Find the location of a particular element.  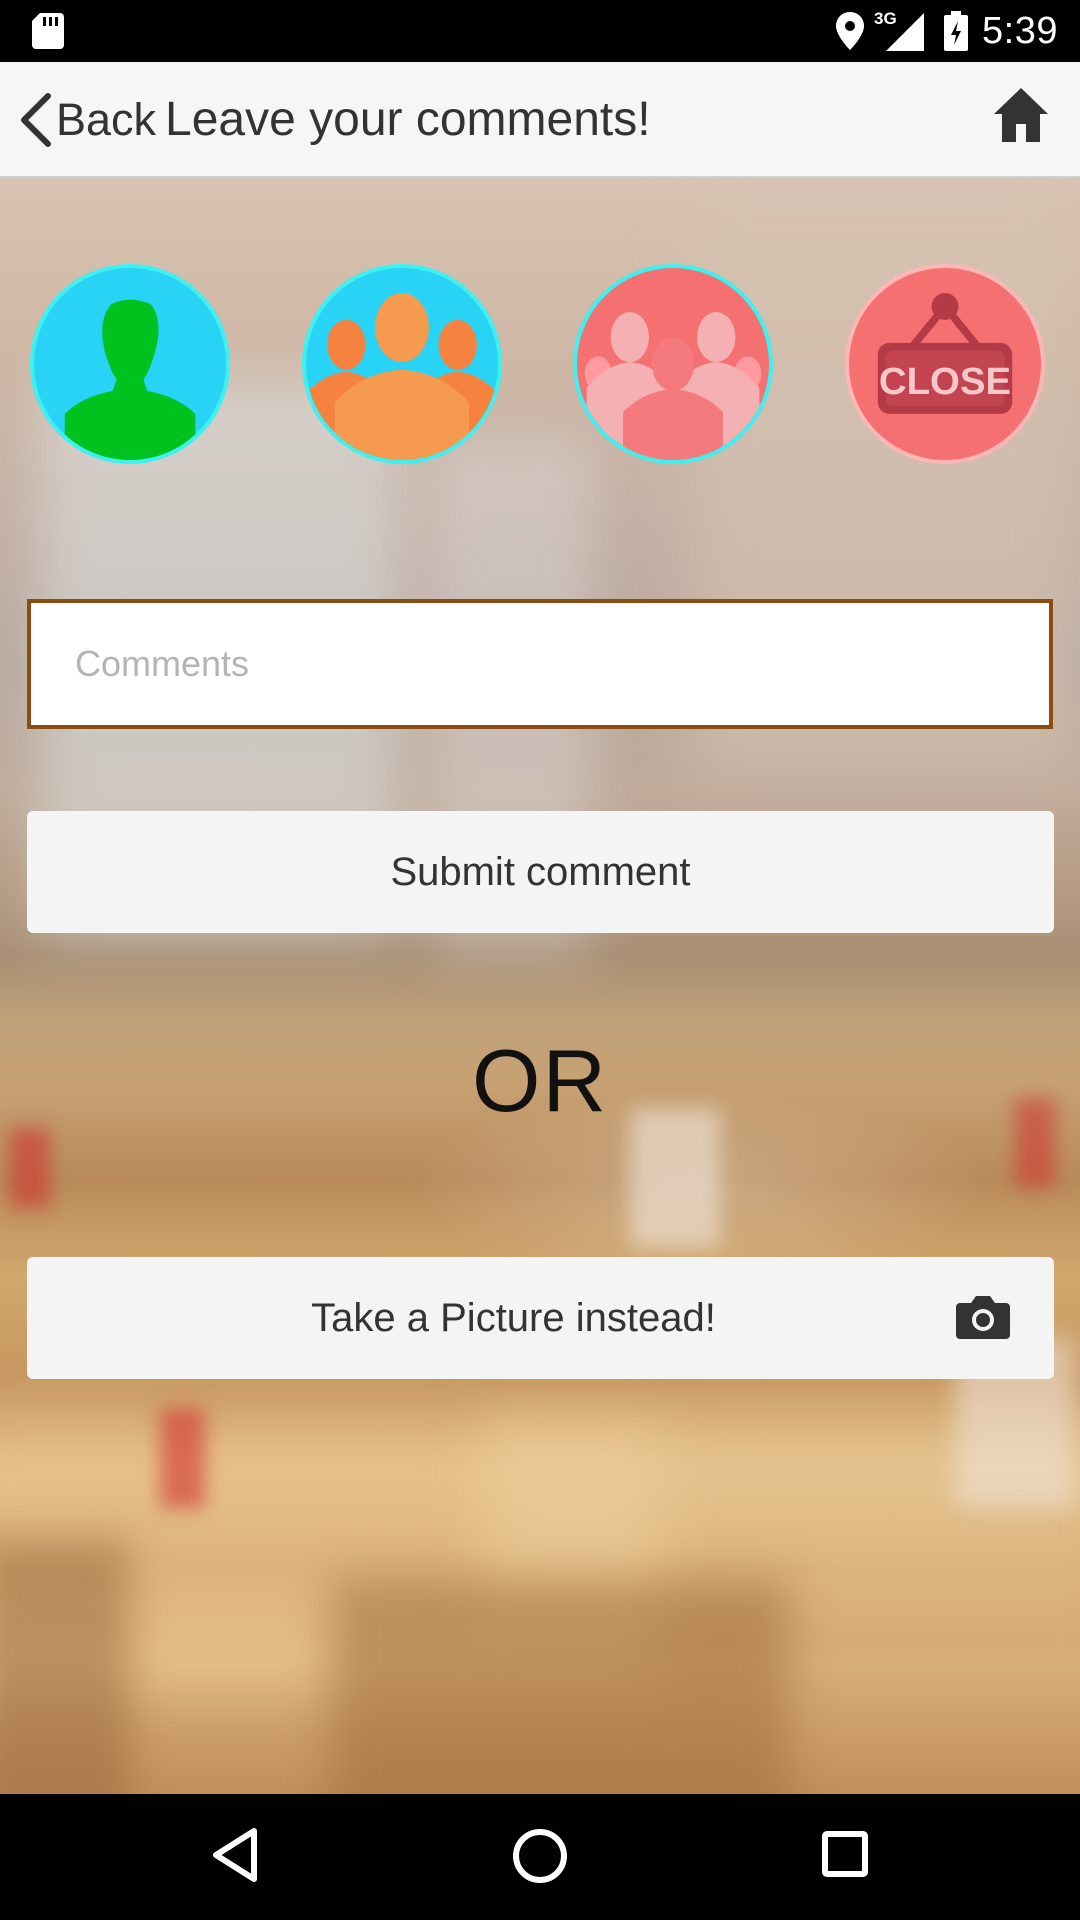

back-label: Back is located at coordinates (106, 119).